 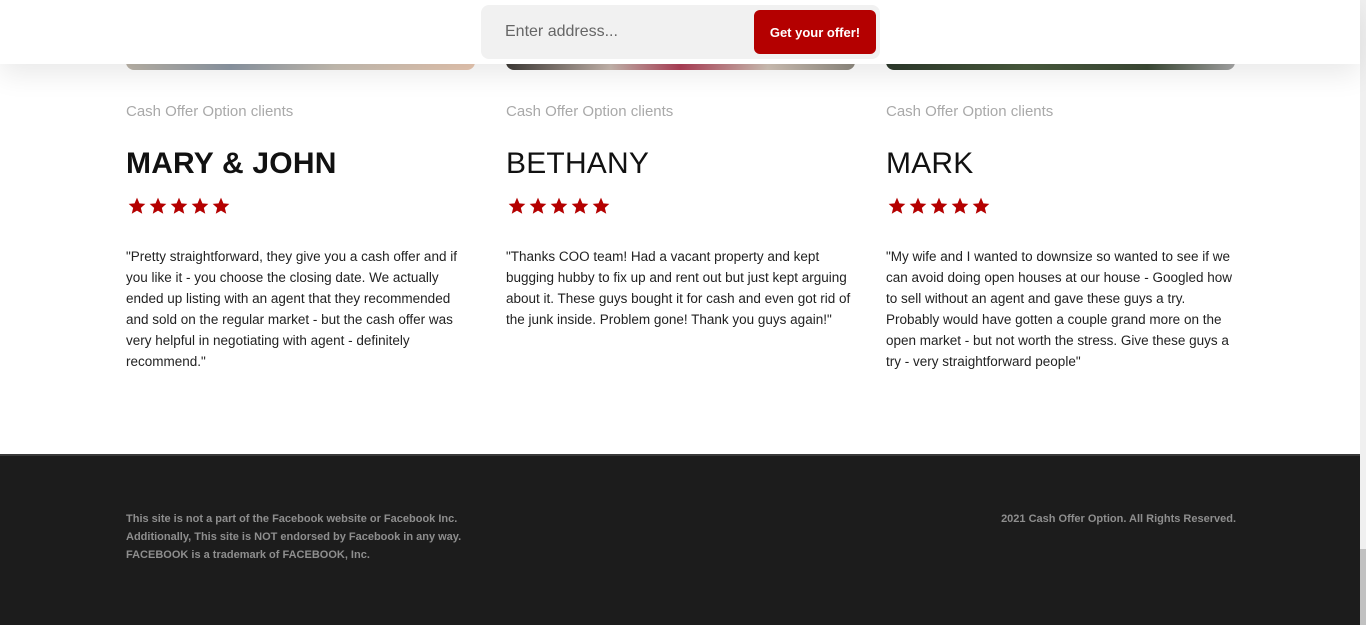 What do you see at coordinates (1363, 312) in the screenshot?
I see `page-scrollbar` at bounding box center [1363, 312].